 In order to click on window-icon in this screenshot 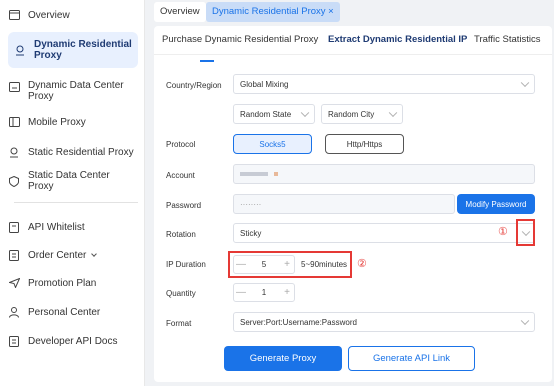, I will do `click(14, 15)`.